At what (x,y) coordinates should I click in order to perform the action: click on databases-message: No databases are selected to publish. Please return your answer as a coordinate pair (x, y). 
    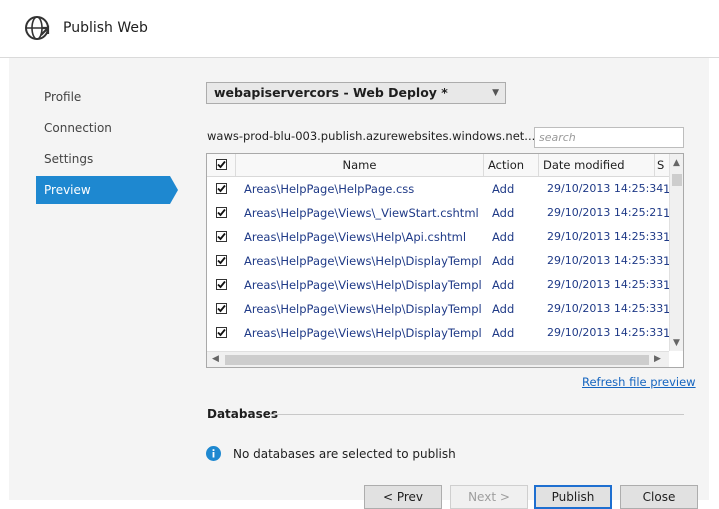
    Looking at the image, I should click on (344, 454).